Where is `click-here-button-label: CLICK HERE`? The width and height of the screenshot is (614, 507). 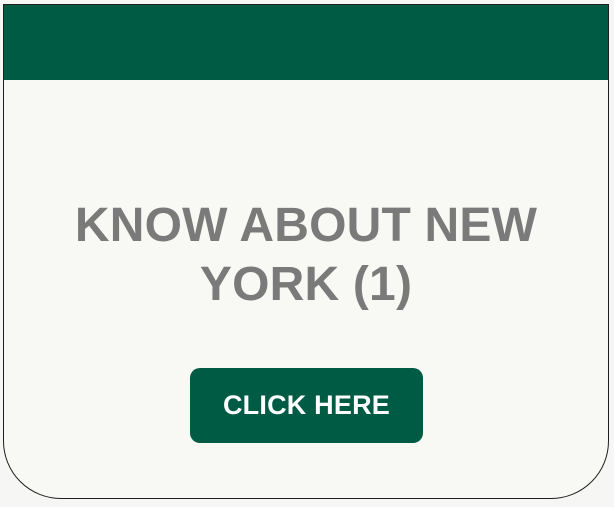
click-here-button-label: CLICK HERE is located at coordinates (306, 405).